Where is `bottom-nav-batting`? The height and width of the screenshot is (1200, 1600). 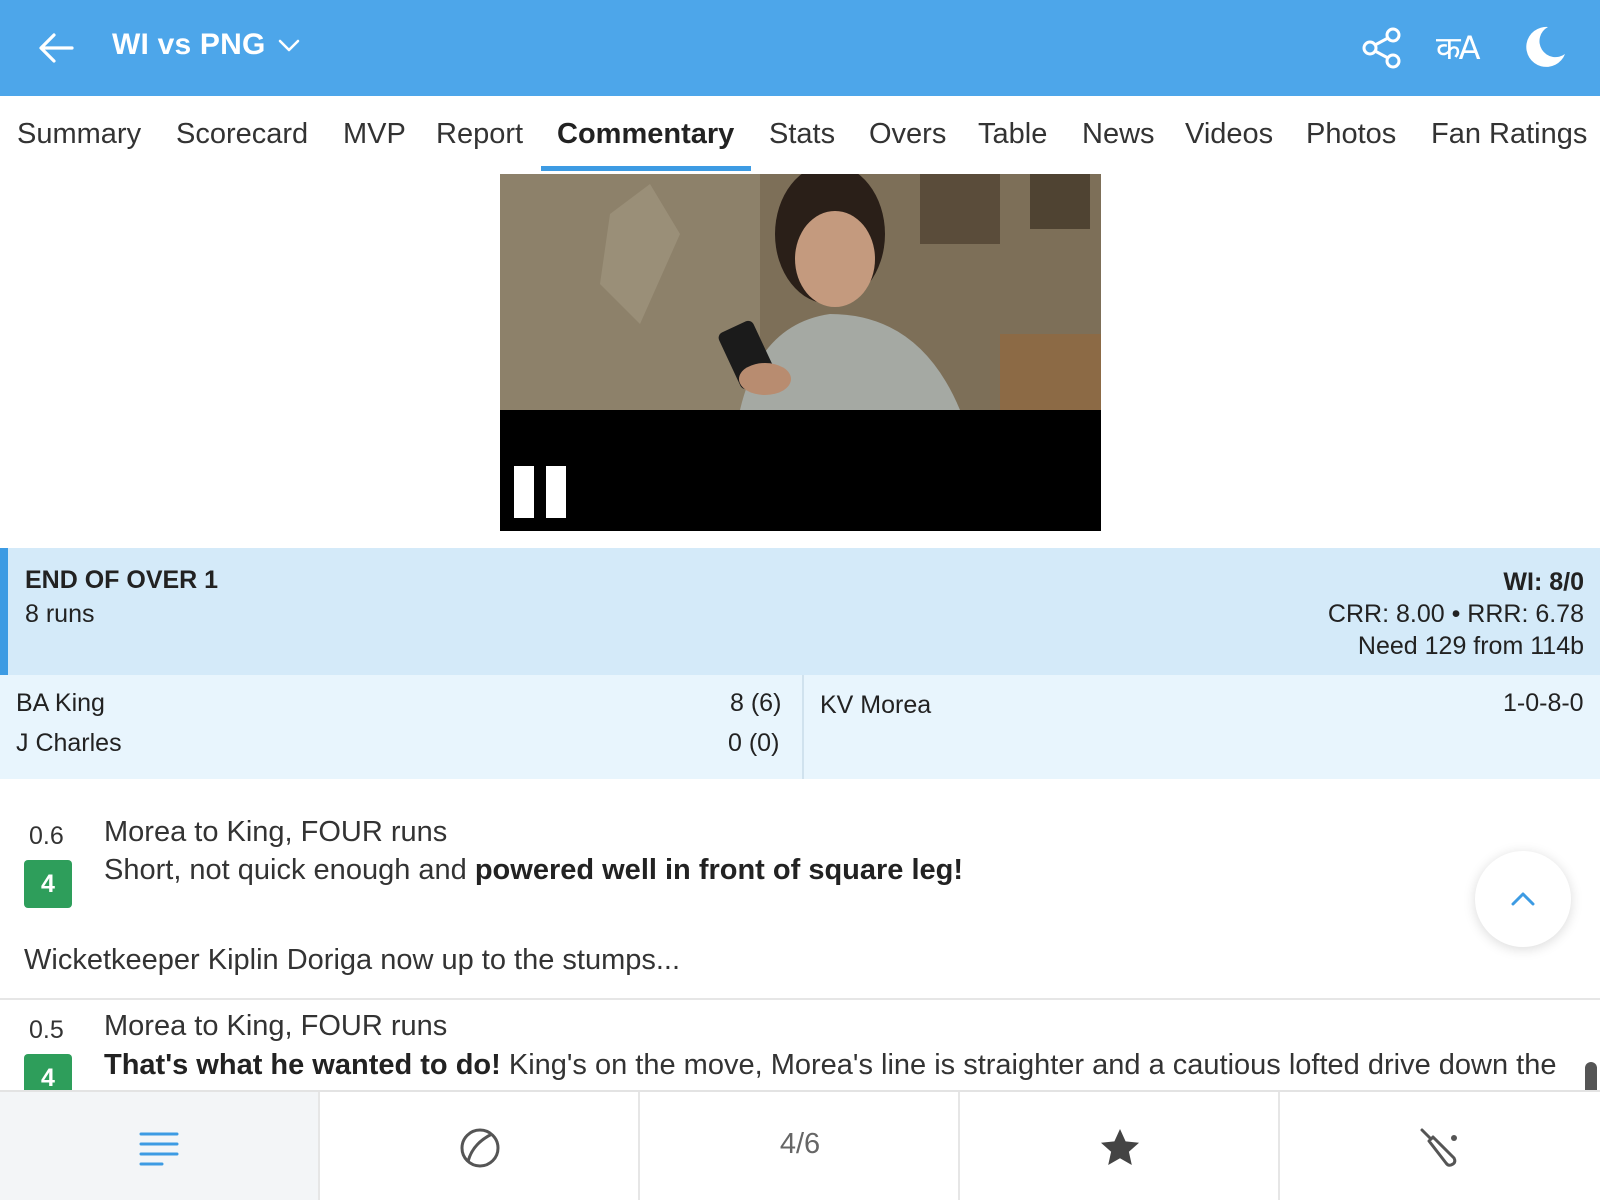
bottom-nav-batting is located at coordinates (1440, 1146).